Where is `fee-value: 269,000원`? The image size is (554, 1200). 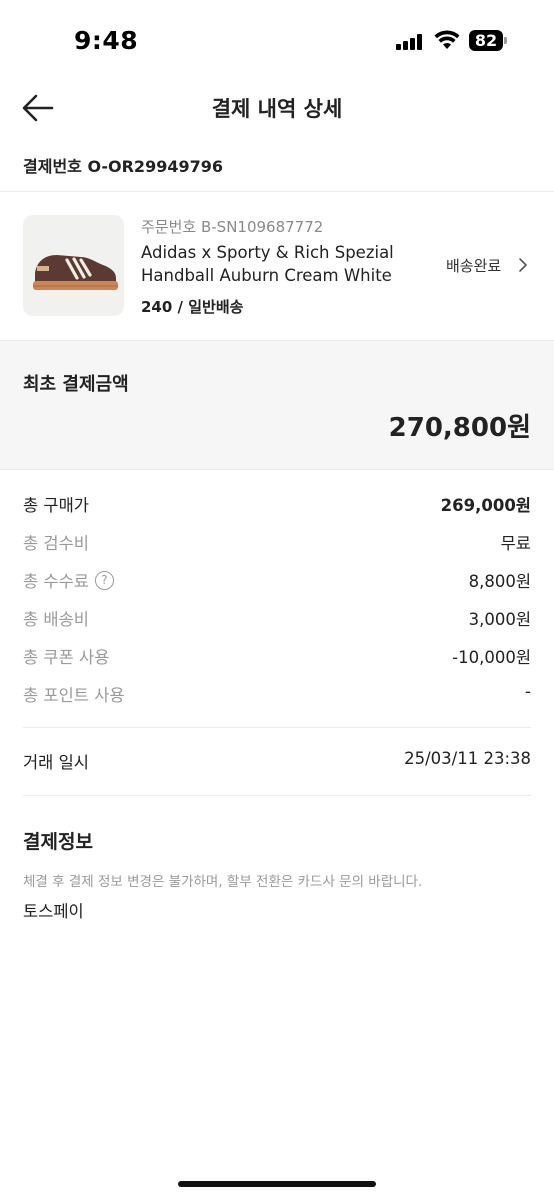 fee-value: 269,000원 is located at coordinates (485, 505).